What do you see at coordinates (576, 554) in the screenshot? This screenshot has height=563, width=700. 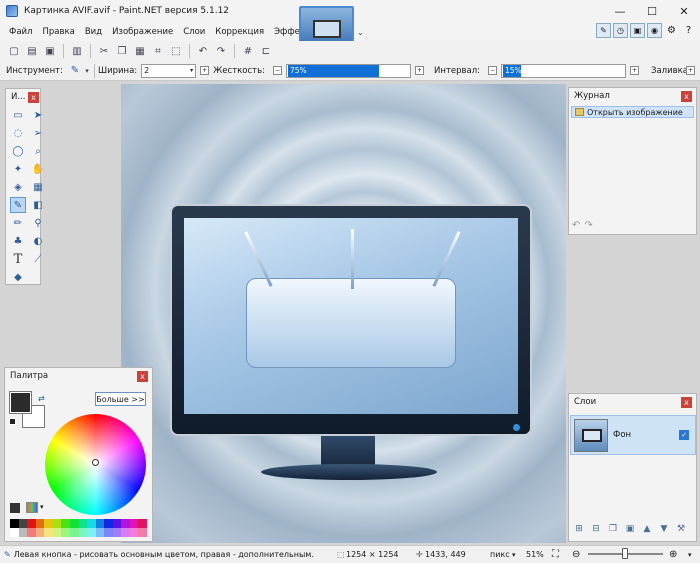 I see `zoom-out-icon: ⊖` at bounding box center [576, 554].